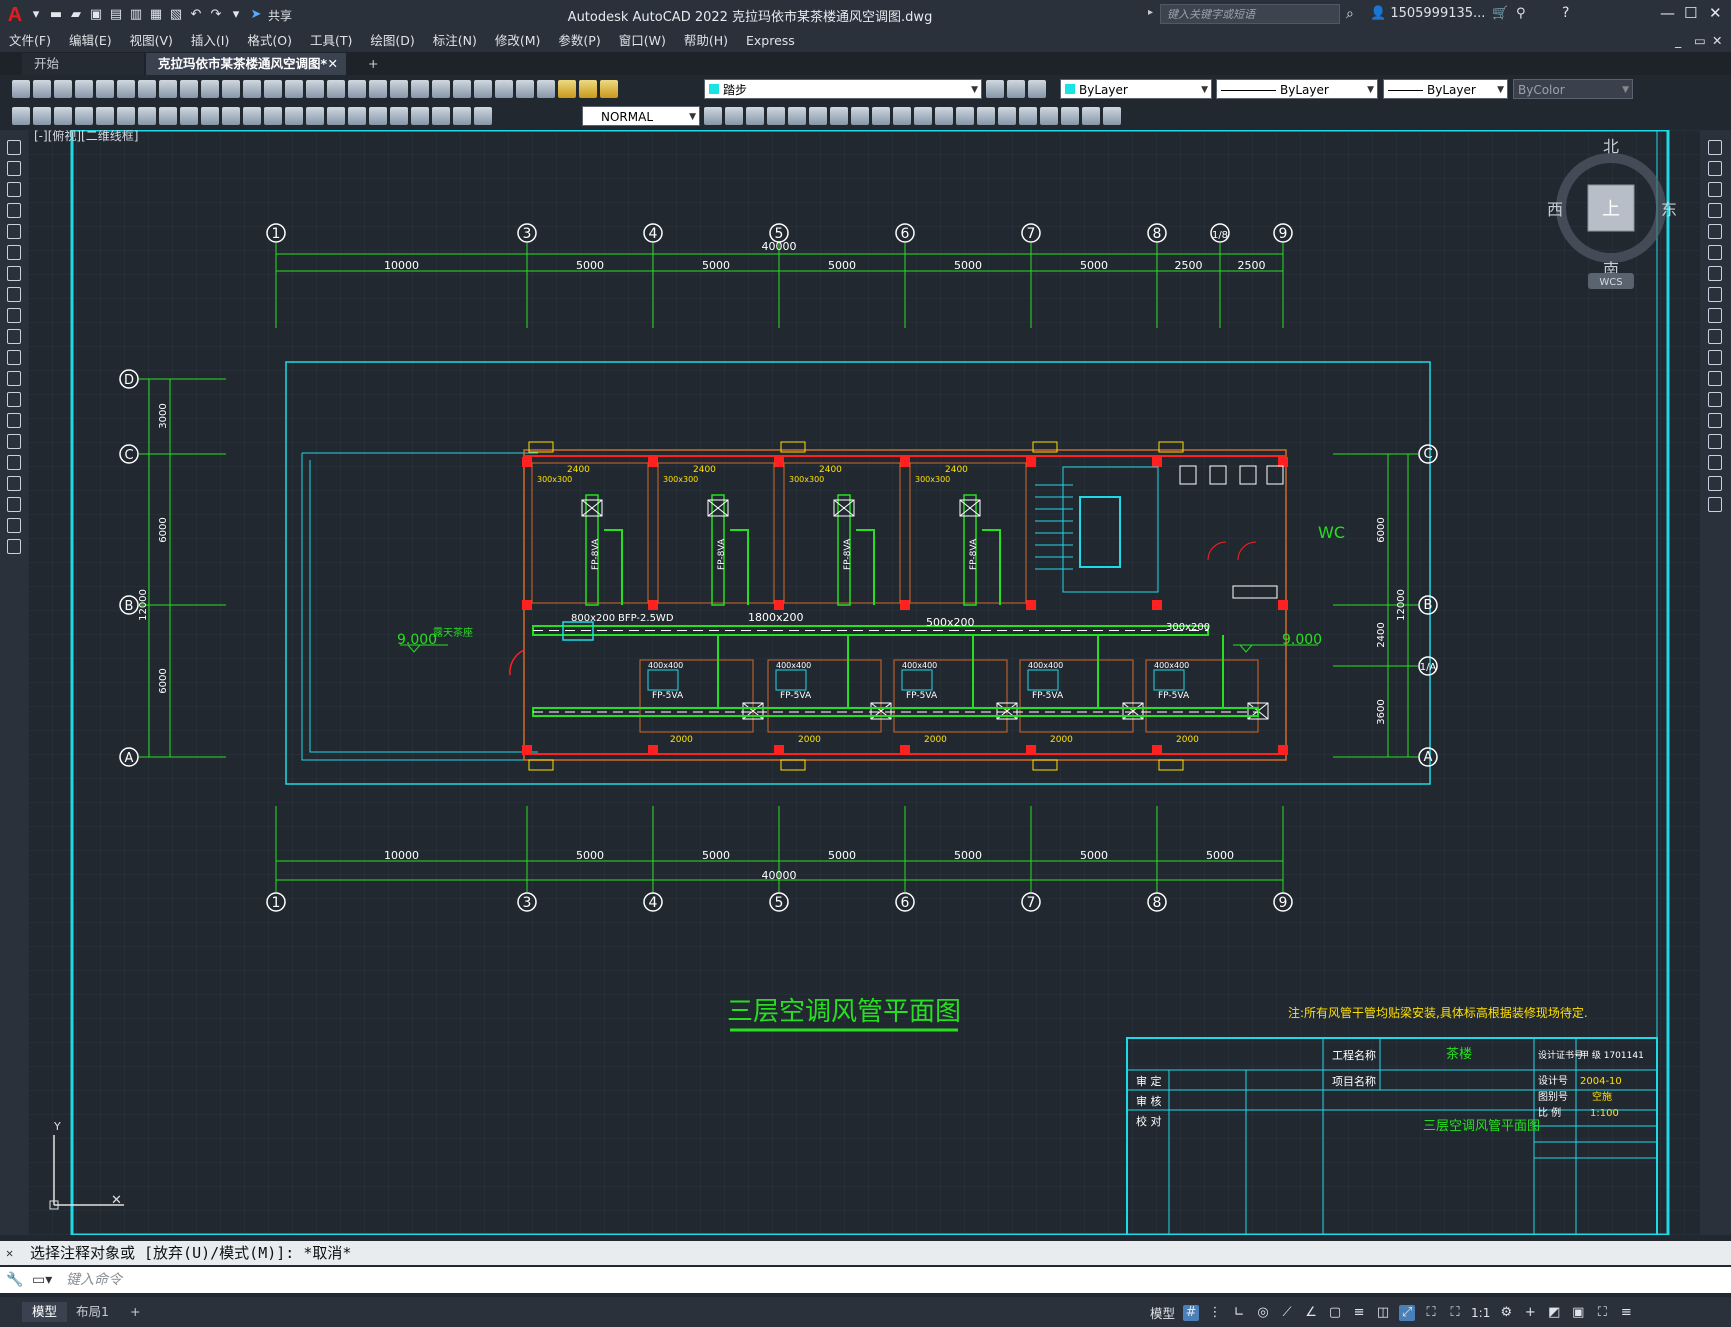 The width and height of the screenshot is (1731, 1327). What do you see at coordinates (378, 89) in the screenshot?
I see `zoom-previous-icon` at bounding box center [378, 89].